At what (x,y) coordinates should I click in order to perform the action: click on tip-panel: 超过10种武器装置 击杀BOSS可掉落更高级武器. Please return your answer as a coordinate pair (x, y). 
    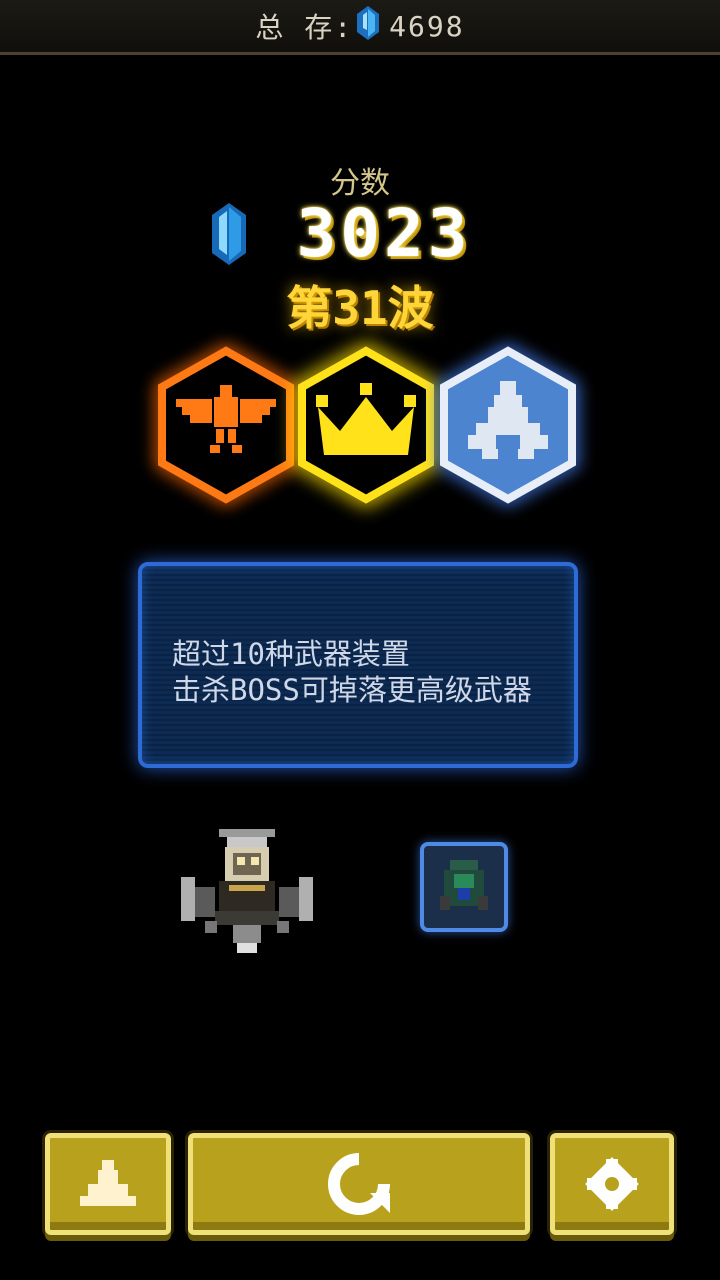
    Looking at the image, I should click on (358, 665).